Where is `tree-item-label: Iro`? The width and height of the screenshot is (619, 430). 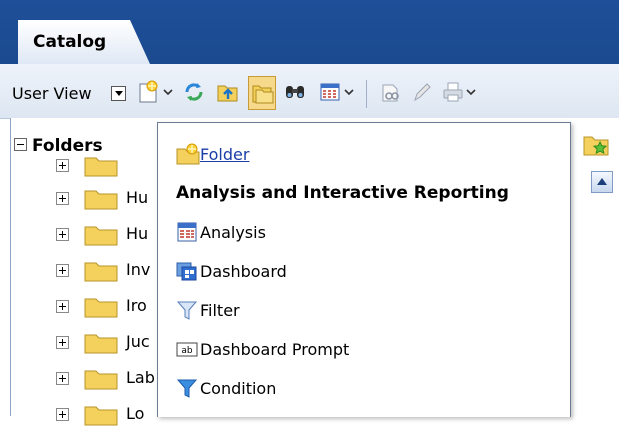
tree-item-label: Iro is located at coordinates (136, 305).